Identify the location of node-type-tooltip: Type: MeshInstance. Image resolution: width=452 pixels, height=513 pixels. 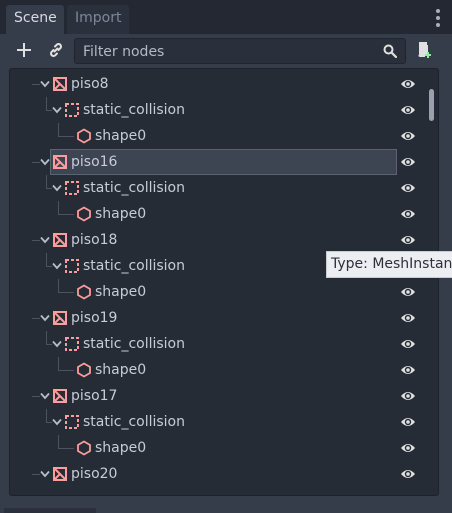
(389, 264).